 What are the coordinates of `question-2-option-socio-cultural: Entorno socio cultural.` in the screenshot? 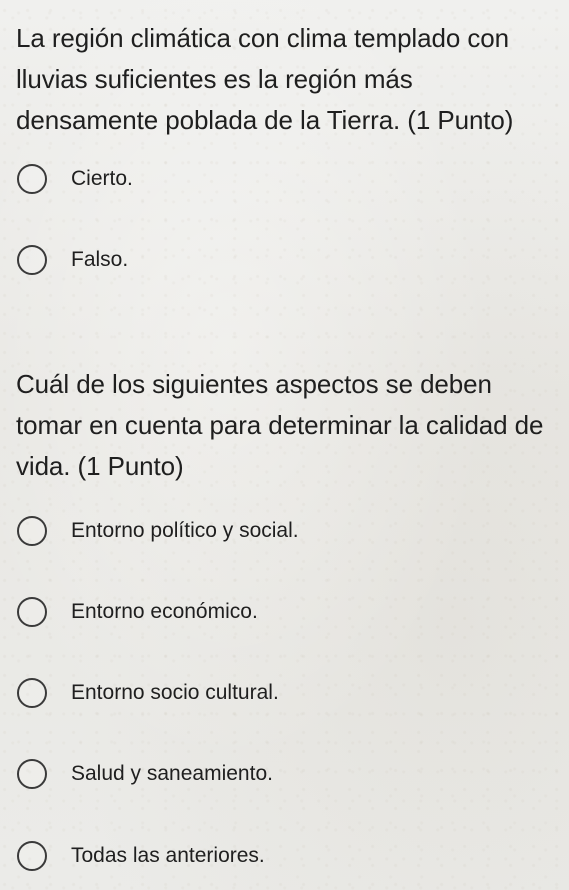 It's located at (148, 693).